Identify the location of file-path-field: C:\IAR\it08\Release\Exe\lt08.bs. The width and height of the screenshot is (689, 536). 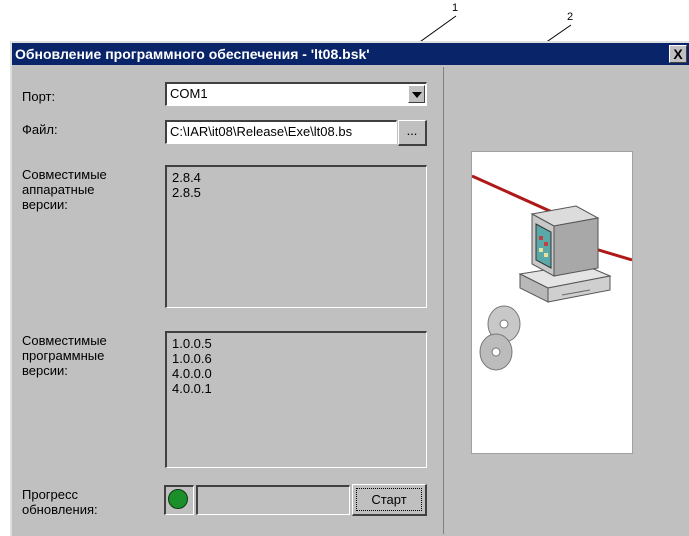
(281, 132).